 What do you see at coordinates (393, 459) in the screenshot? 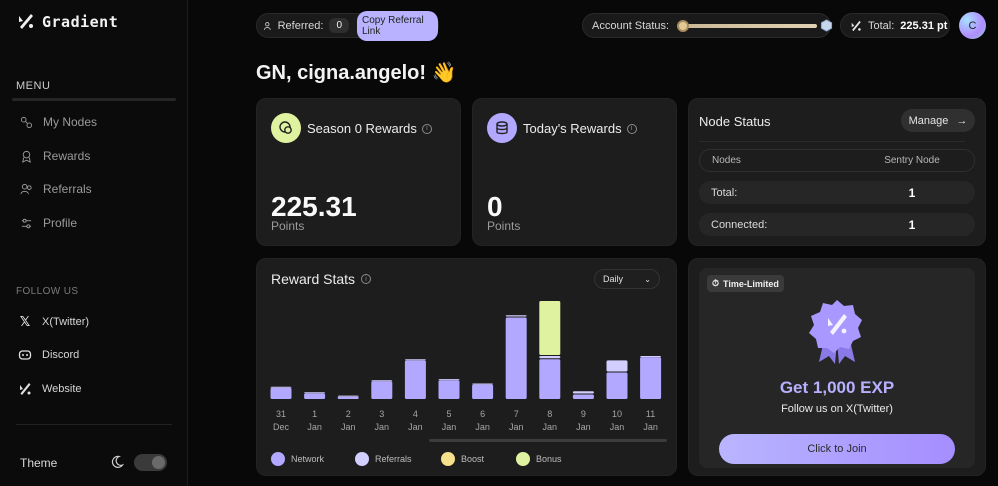
I see `legend-label: Referrals` at bounding box center [393, 459].